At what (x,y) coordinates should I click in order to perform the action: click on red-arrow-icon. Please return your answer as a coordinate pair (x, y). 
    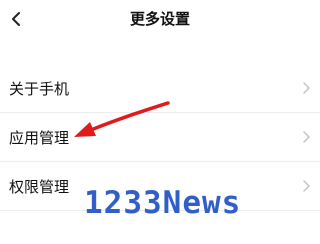
    Looking at the image, I should click on (122, 119).